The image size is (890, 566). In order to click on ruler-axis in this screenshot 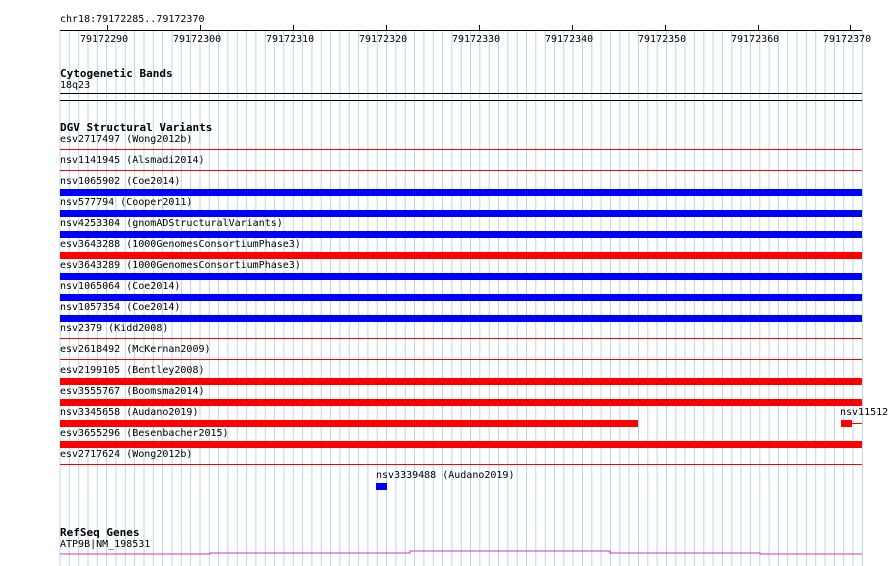, I will do `click(461, 30)`.